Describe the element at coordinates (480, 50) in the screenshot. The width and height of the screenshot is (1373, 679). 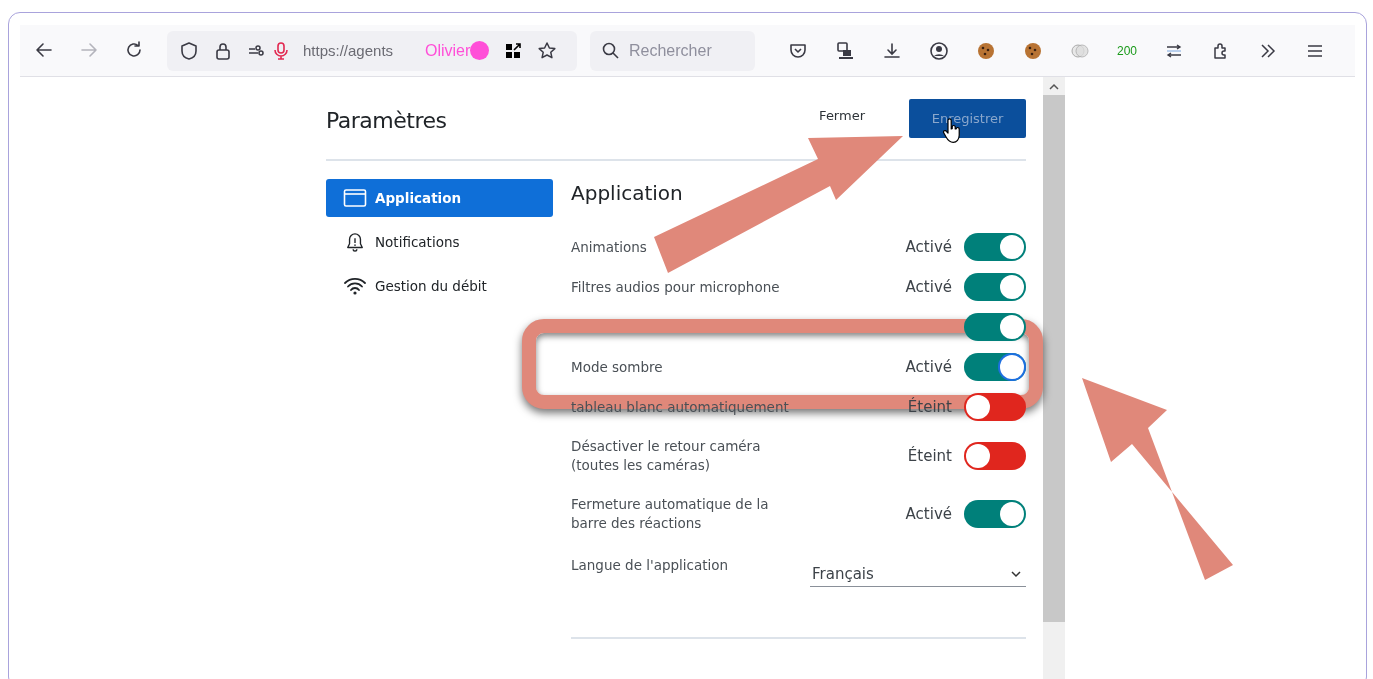
I see `container-dot-icon` at that location.